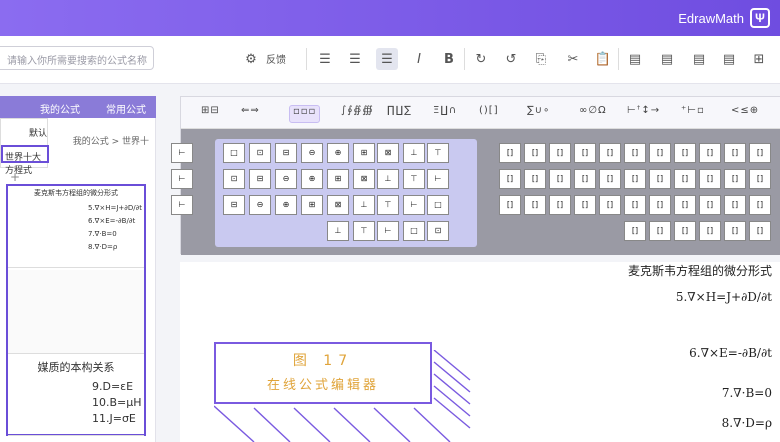 The height and width of the screenshot is (442, 780). I want to click on add-icon: +, so click(15, 177).